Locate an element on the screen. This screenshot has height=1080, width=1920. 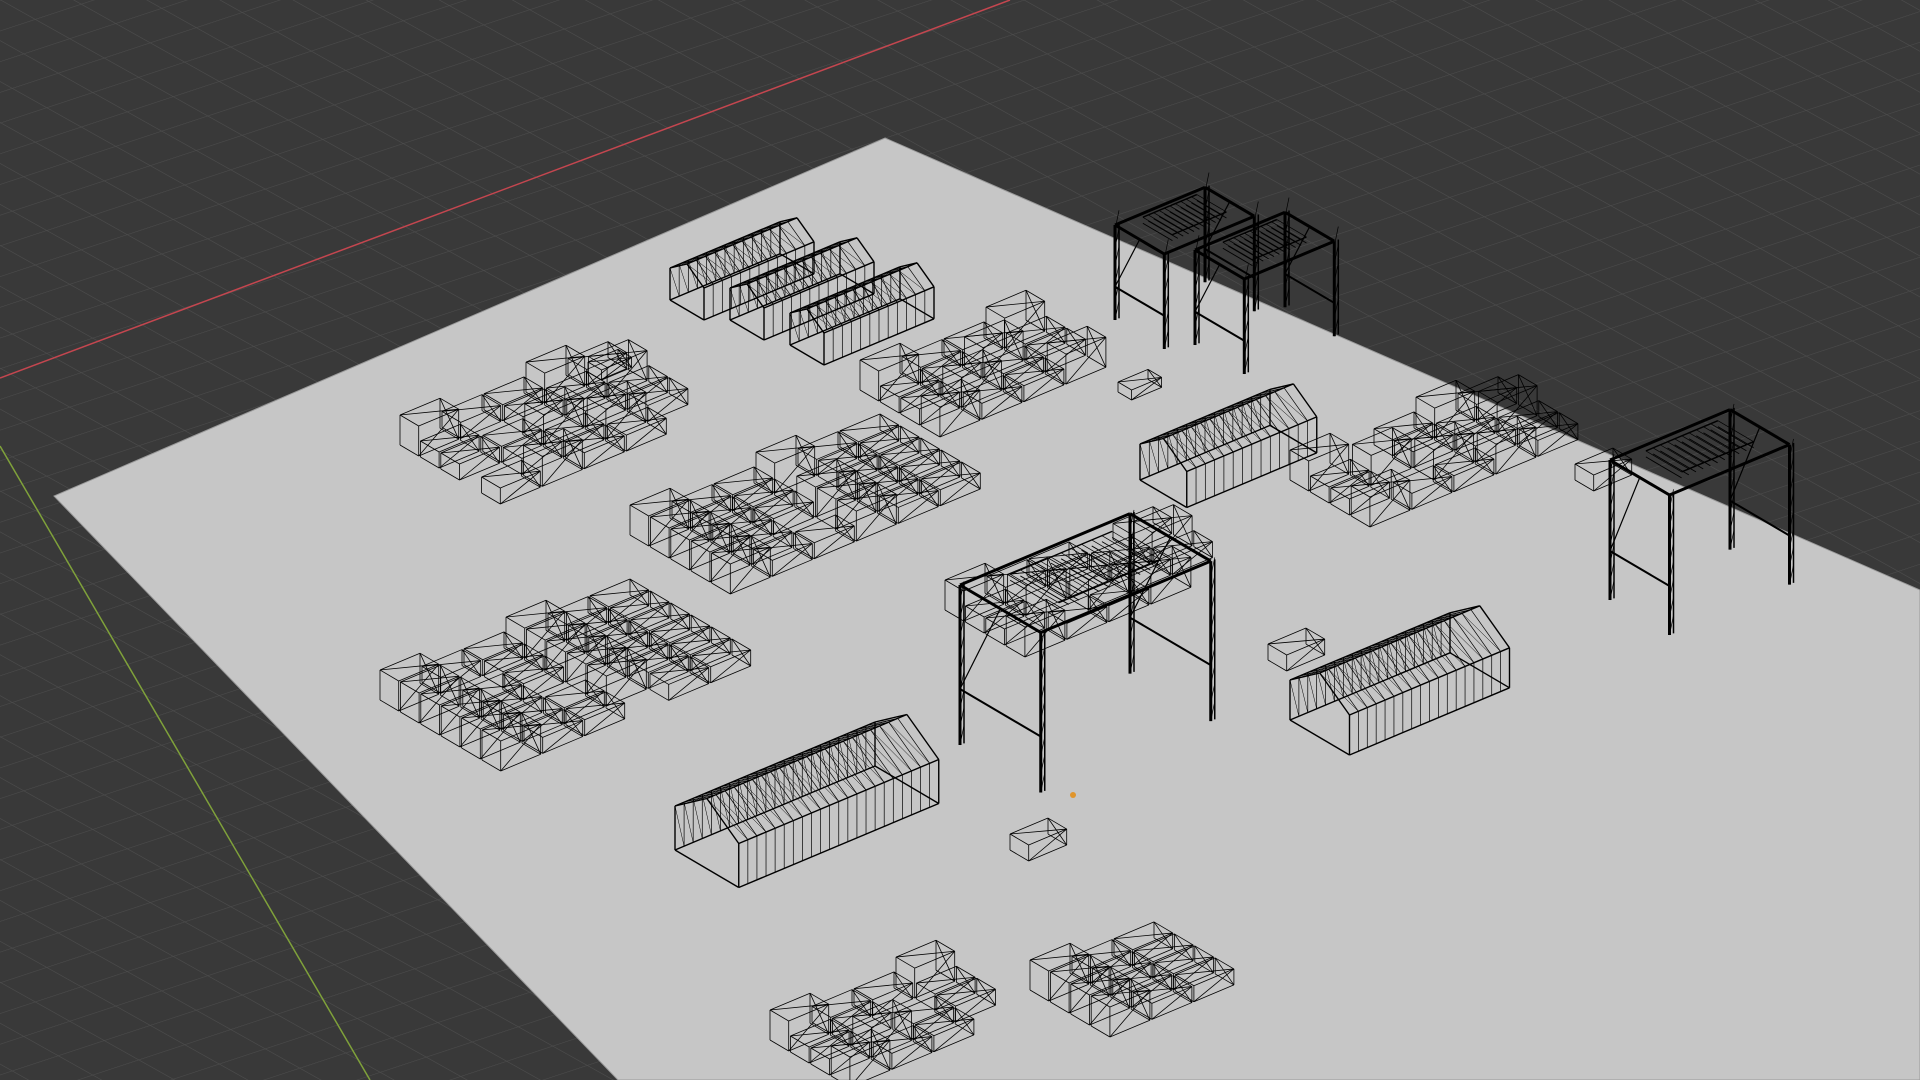
origin-marker is located at coordinates (1073, 795).